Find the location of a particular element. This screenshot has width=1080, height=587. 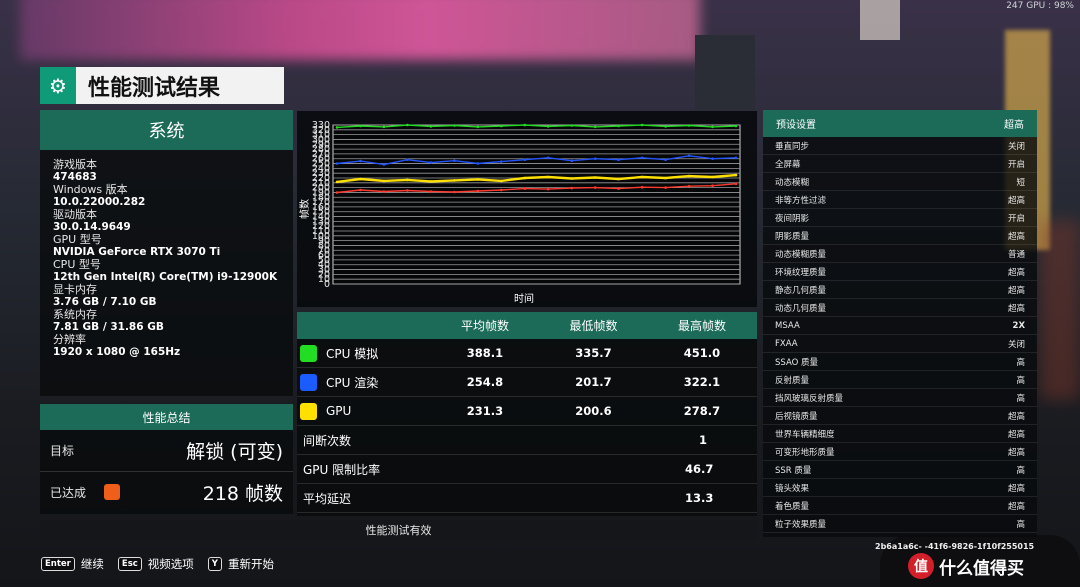

preset-row: 着色质量 超高 is located at coordinates (900, 506).